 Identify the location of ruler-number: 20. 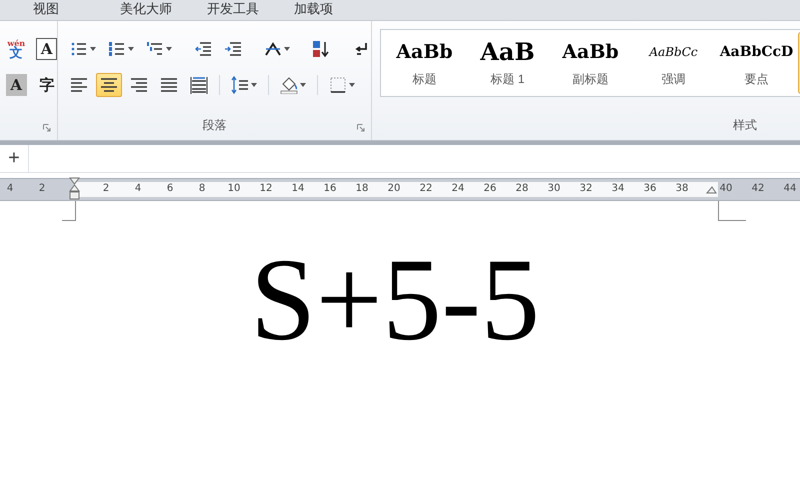
(394, 189).